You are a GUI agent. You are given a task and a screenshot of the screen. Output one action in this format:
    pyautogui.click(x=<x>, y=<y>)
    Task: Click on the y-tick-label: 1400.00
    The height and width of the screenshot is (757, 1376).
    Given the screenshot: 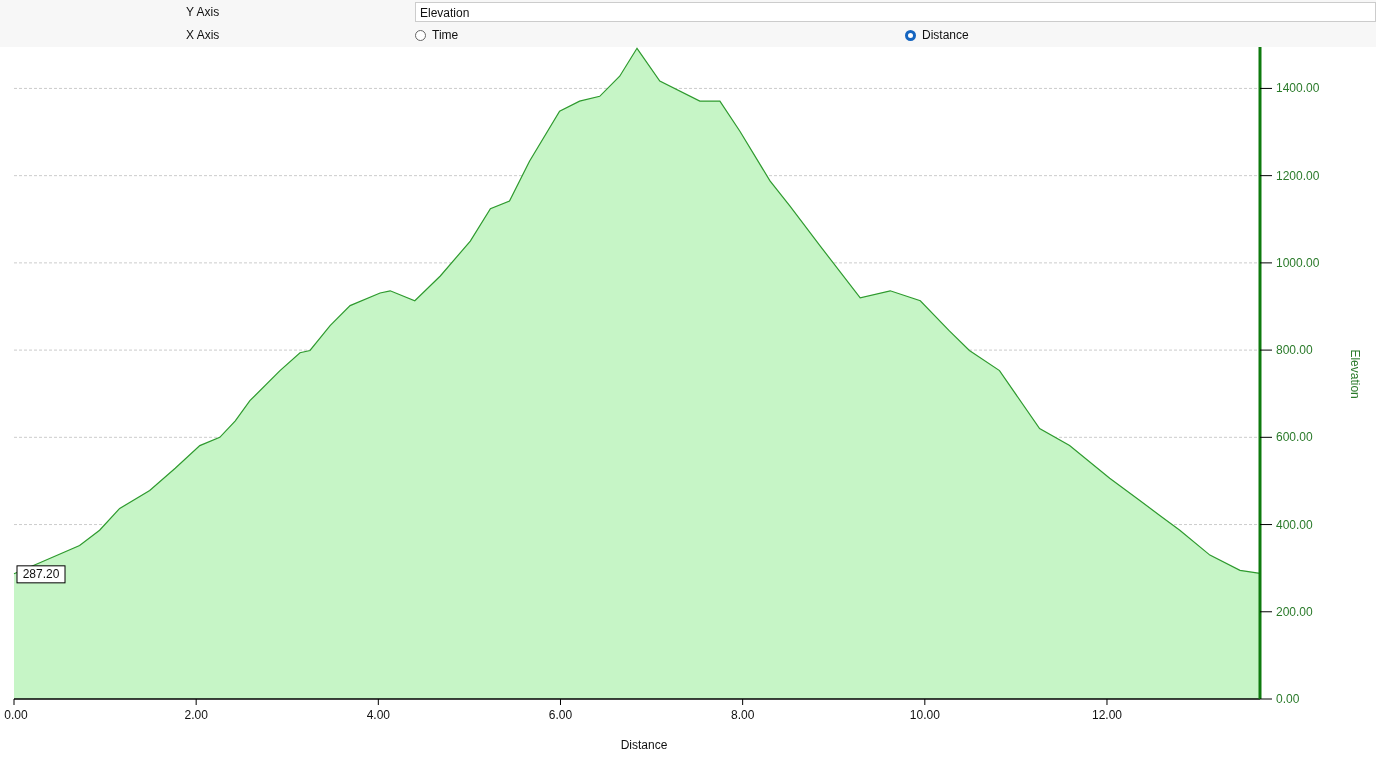 What is the action you would take?
    pyautogui.click(x=1298, y=88)
    